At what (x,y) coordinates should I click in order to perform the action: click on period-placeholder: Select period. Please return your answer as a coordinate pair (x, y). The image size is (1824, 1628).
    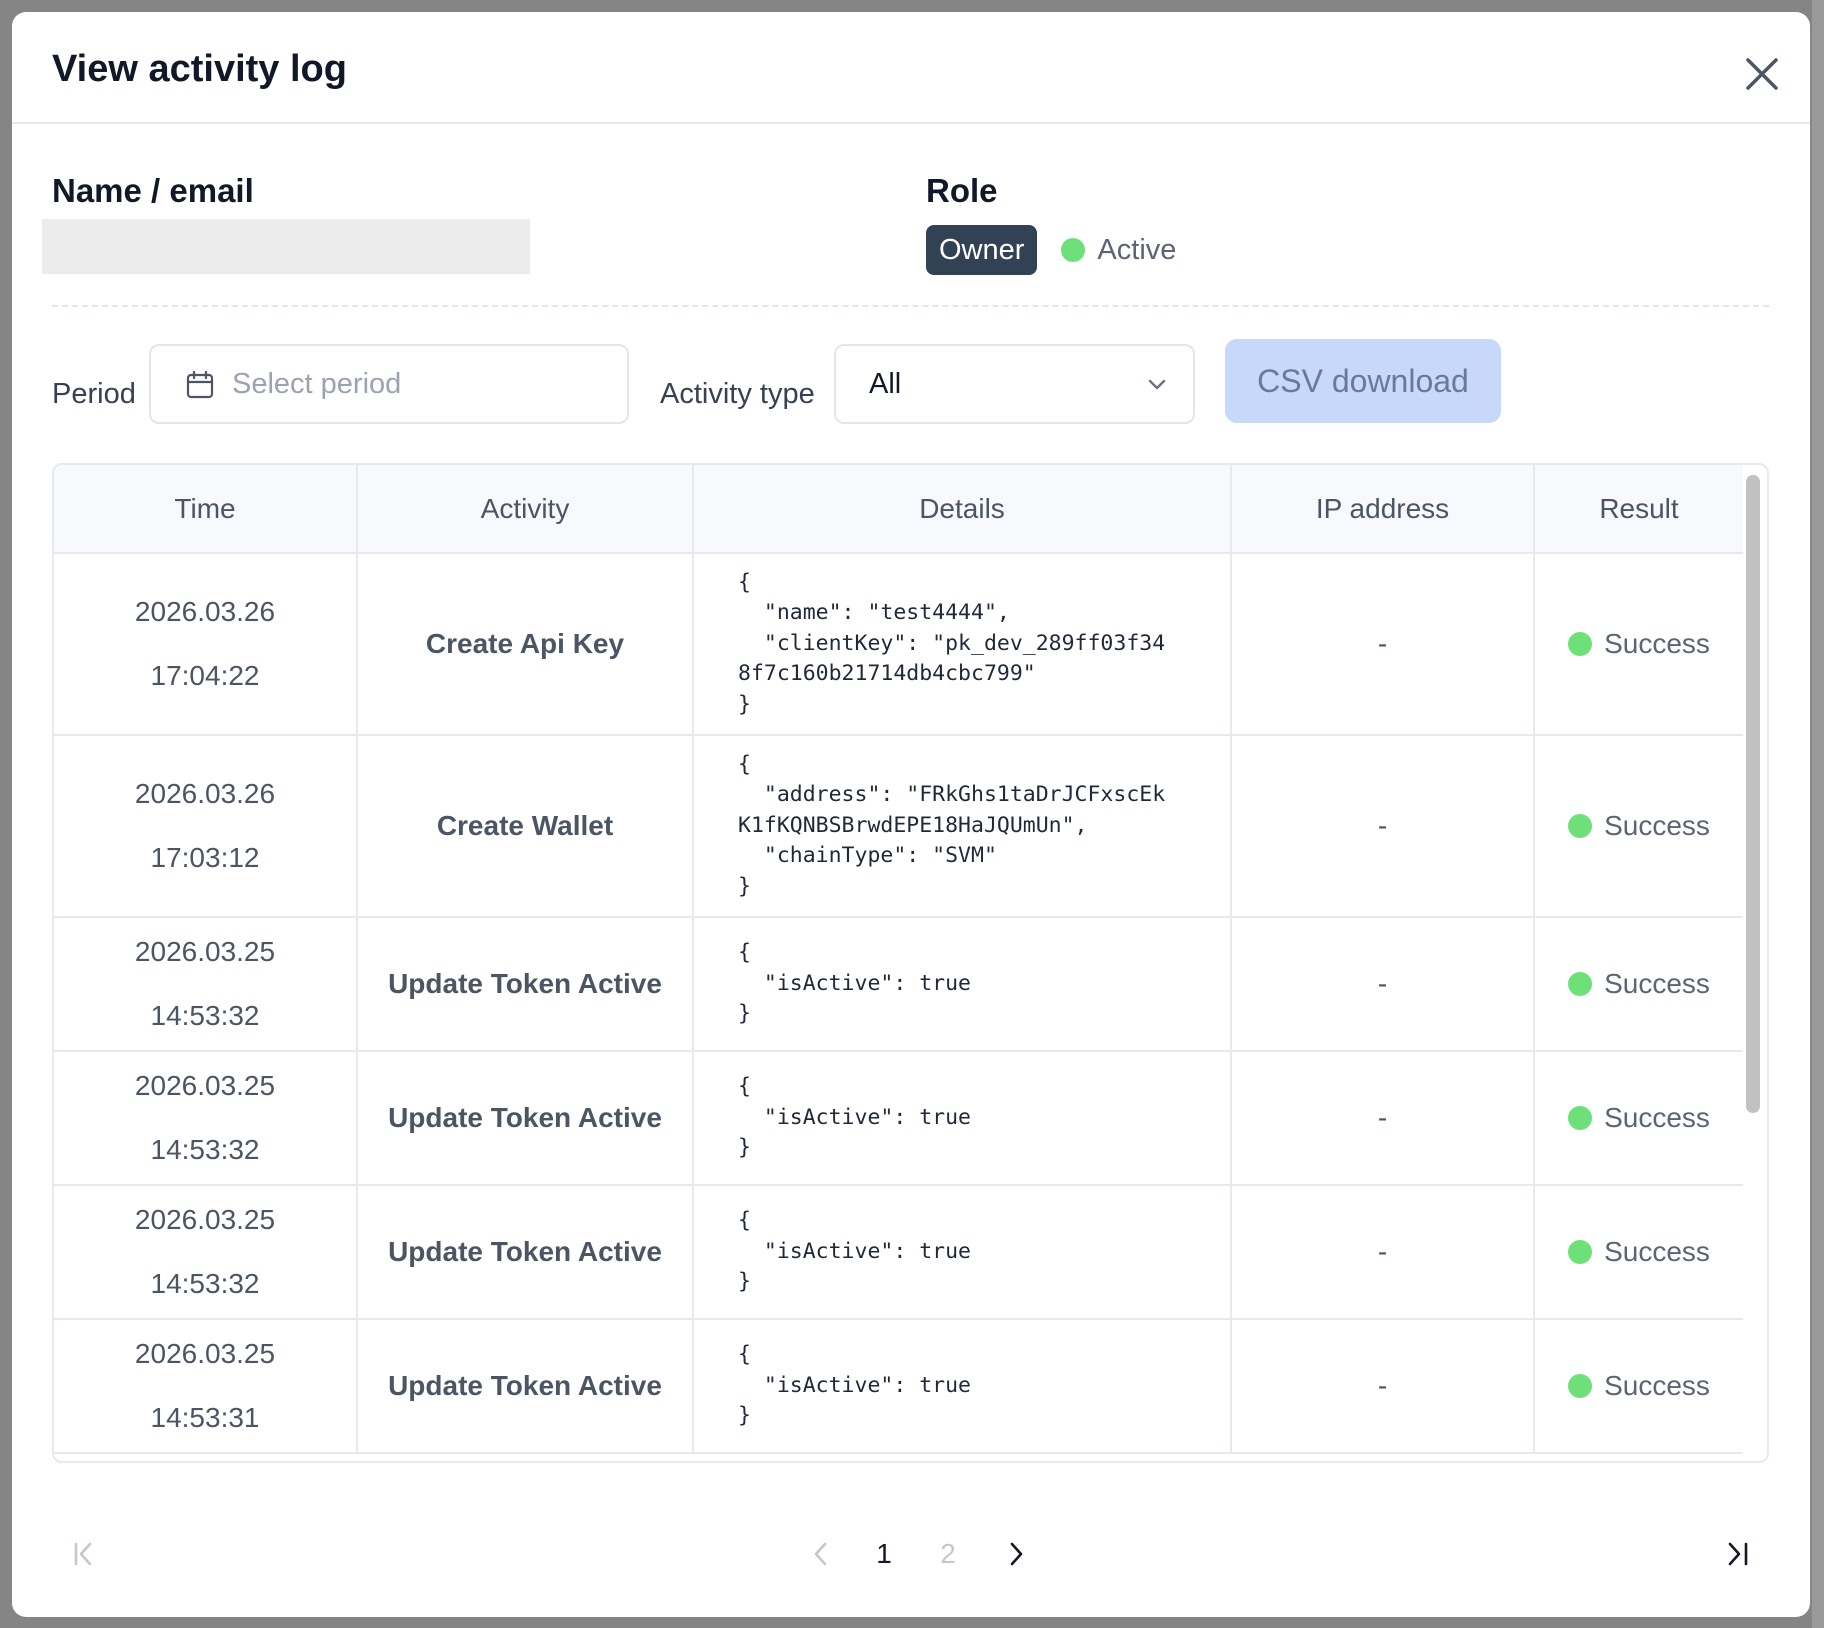
    Looking at the image, I should click on (317, 384).